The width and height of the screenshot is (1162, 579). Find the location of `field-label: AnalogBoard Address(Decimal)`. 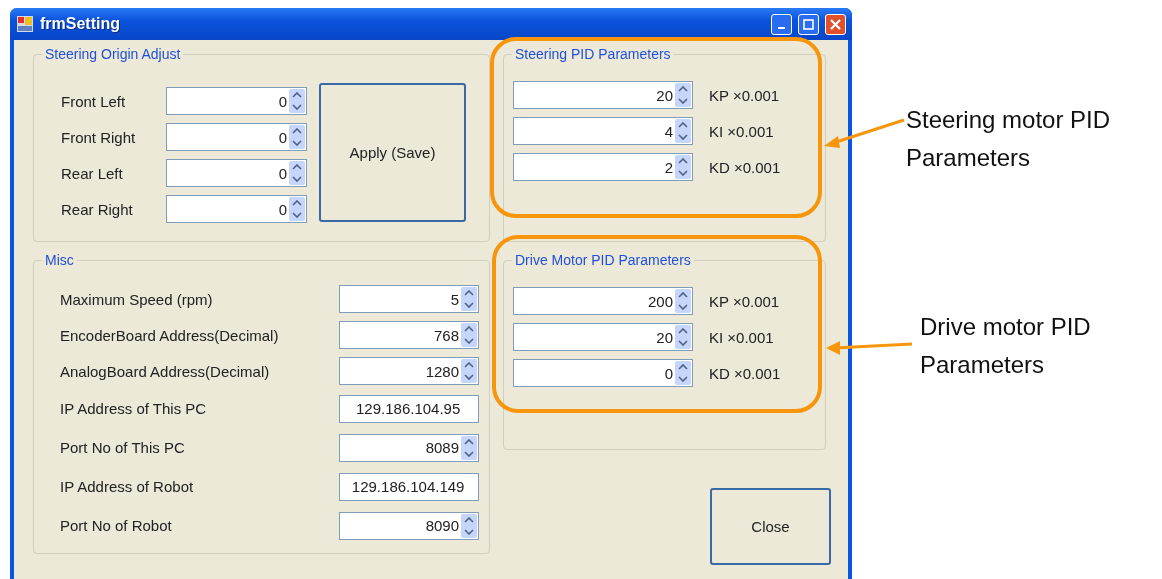

field-label: AnalogBoard Address(Decimal) is located at coordinates (165, 371).